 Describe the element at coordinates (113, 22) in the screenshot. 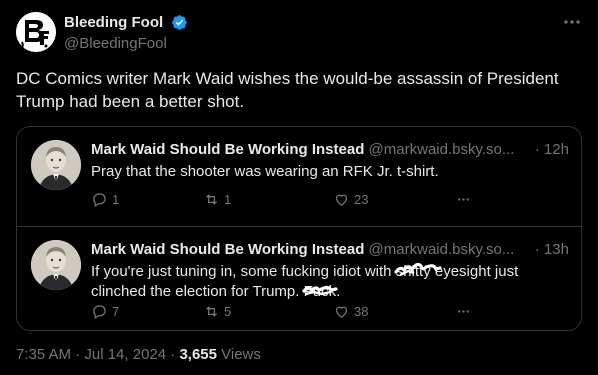

I see `author-display-name: Bleeding Fool` at that location.